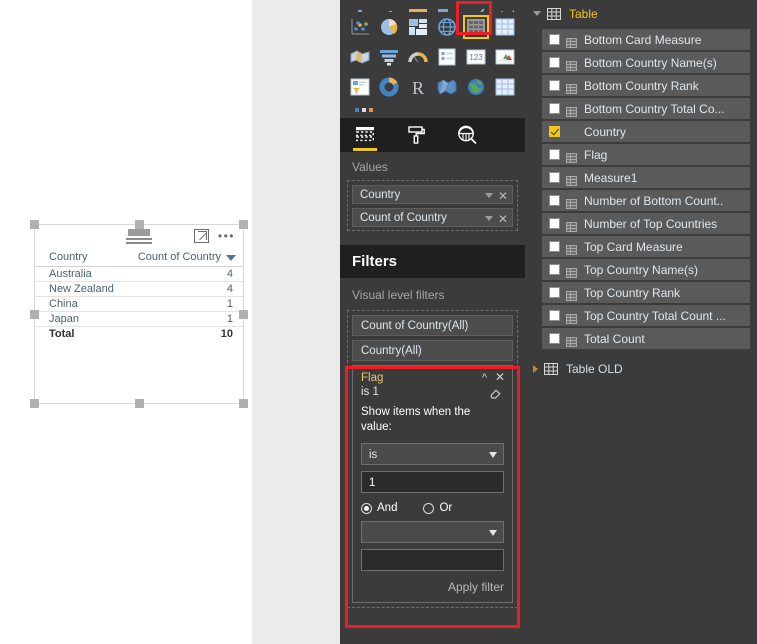 The width and height of the screenshot is (757, 644). What do you see at coordinates (646, 246) in the screenshot?
I see `field-row-top-card-measure: Top Card Measure` at bounding box center [646, 246].